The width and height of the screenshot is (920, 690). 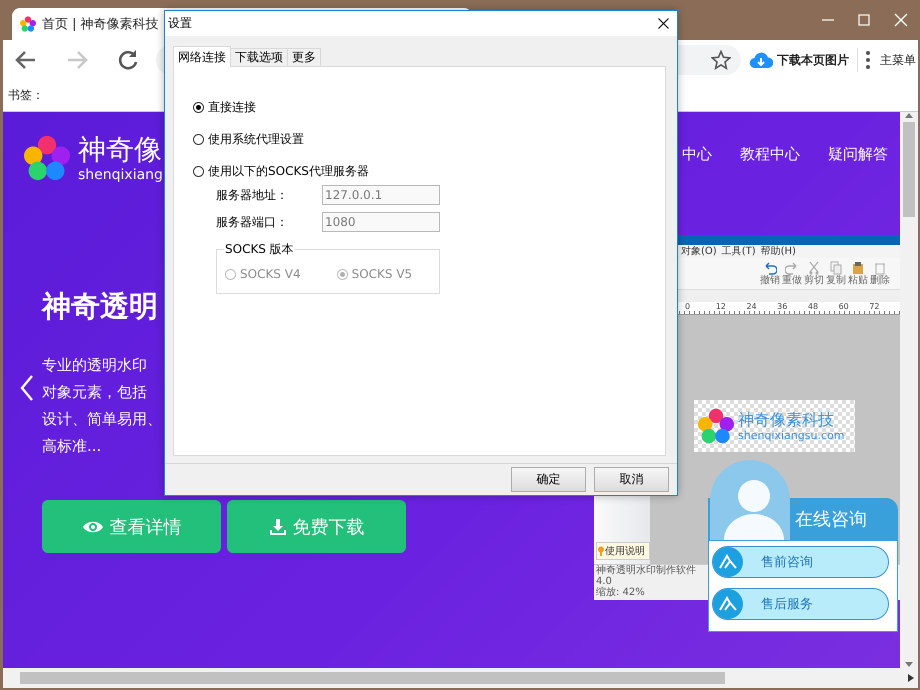 I want to click on dialog-title: 设置, so click(x=180, y=23).